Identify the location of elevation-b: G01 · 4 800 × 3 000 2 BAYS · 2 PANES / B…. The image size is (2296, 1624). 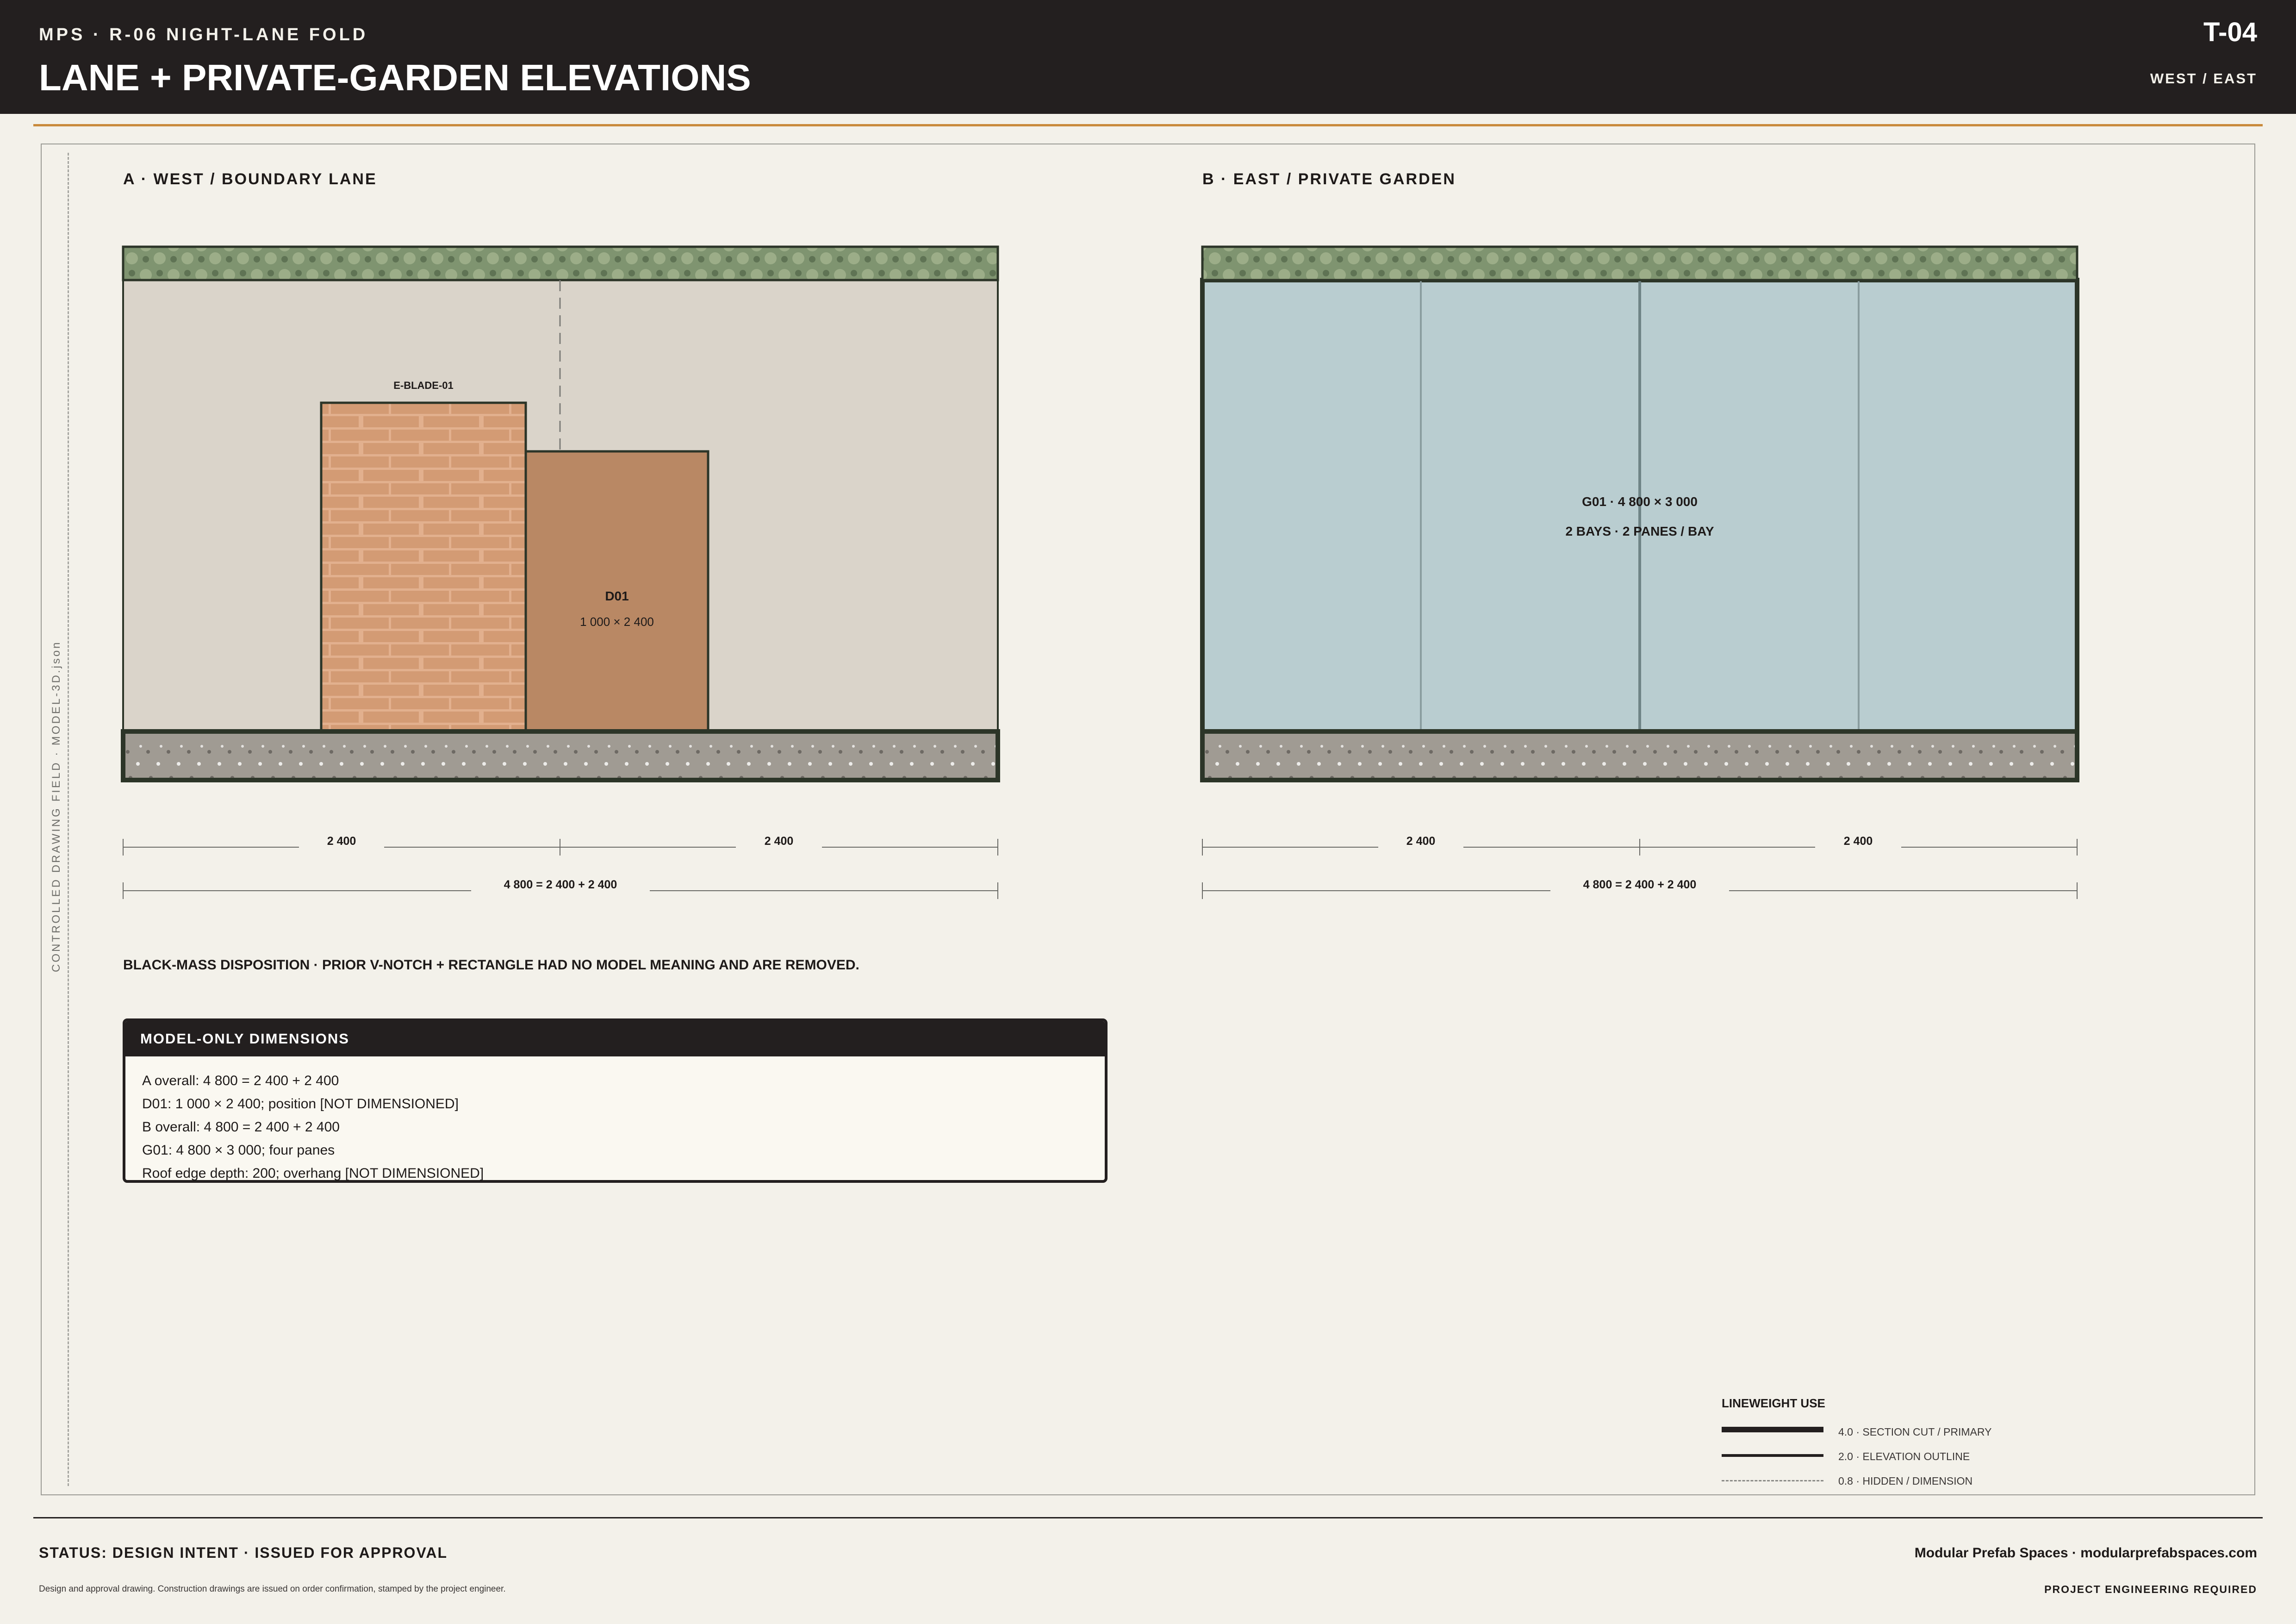
(1639, 513).